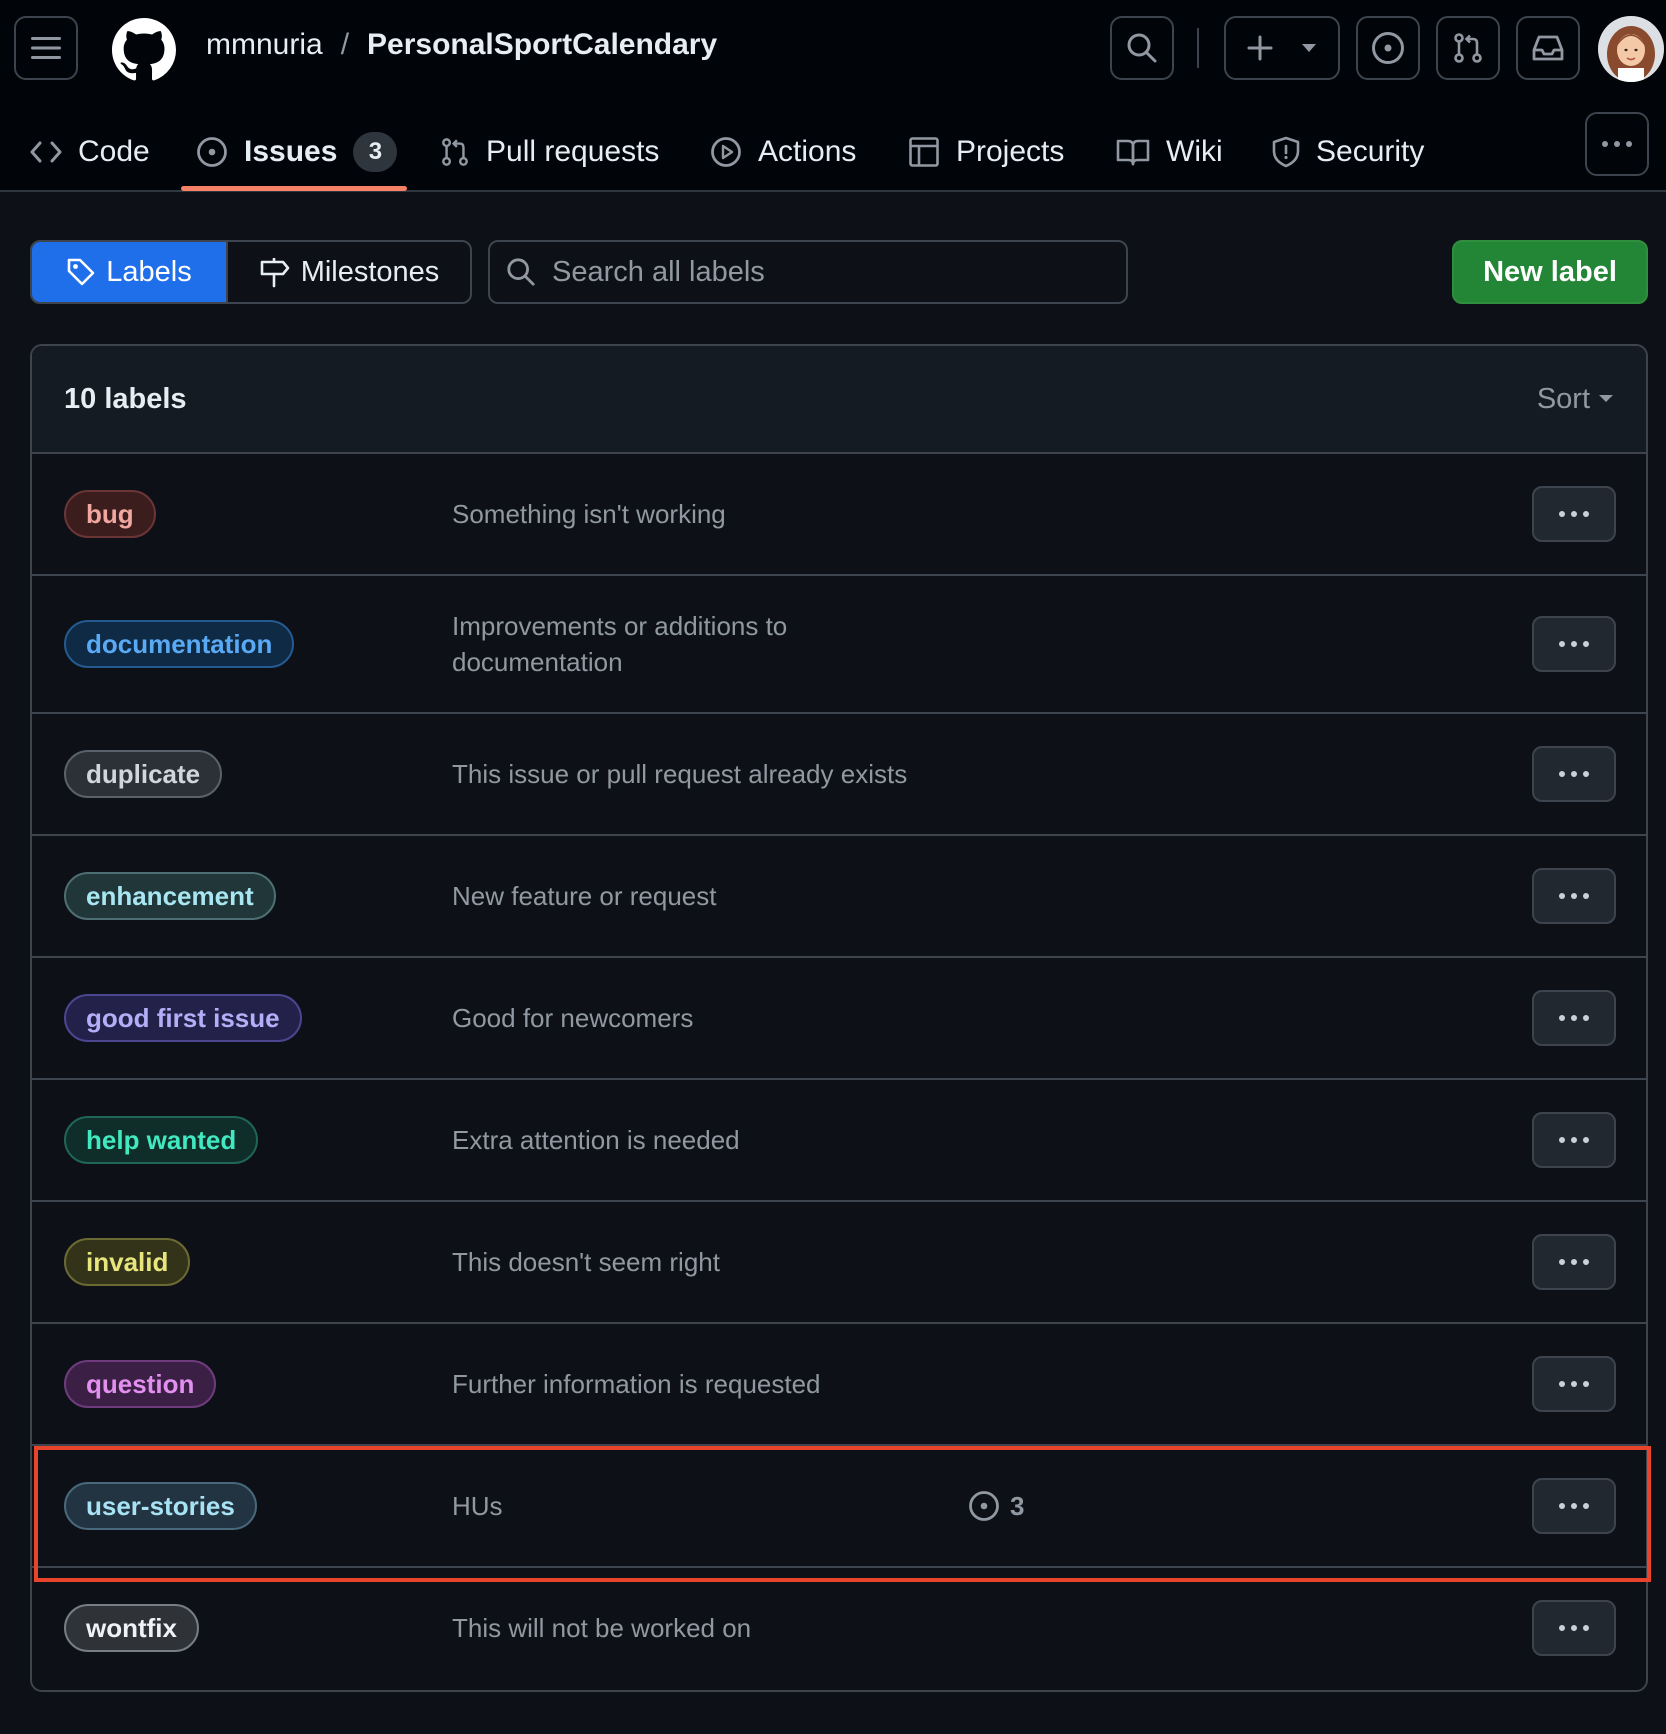 This screenshot has height=1734, width=1666. Describe the element at coordinates (144, 50) in the screenshot. I see `github-logo-icon` at that location.